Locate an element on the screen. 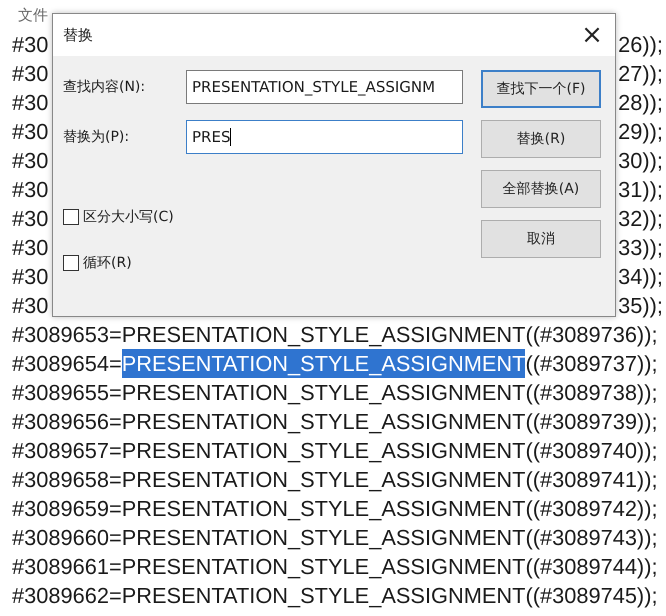  code-line-fragment: 27)); is located at coordinates (640, 74).